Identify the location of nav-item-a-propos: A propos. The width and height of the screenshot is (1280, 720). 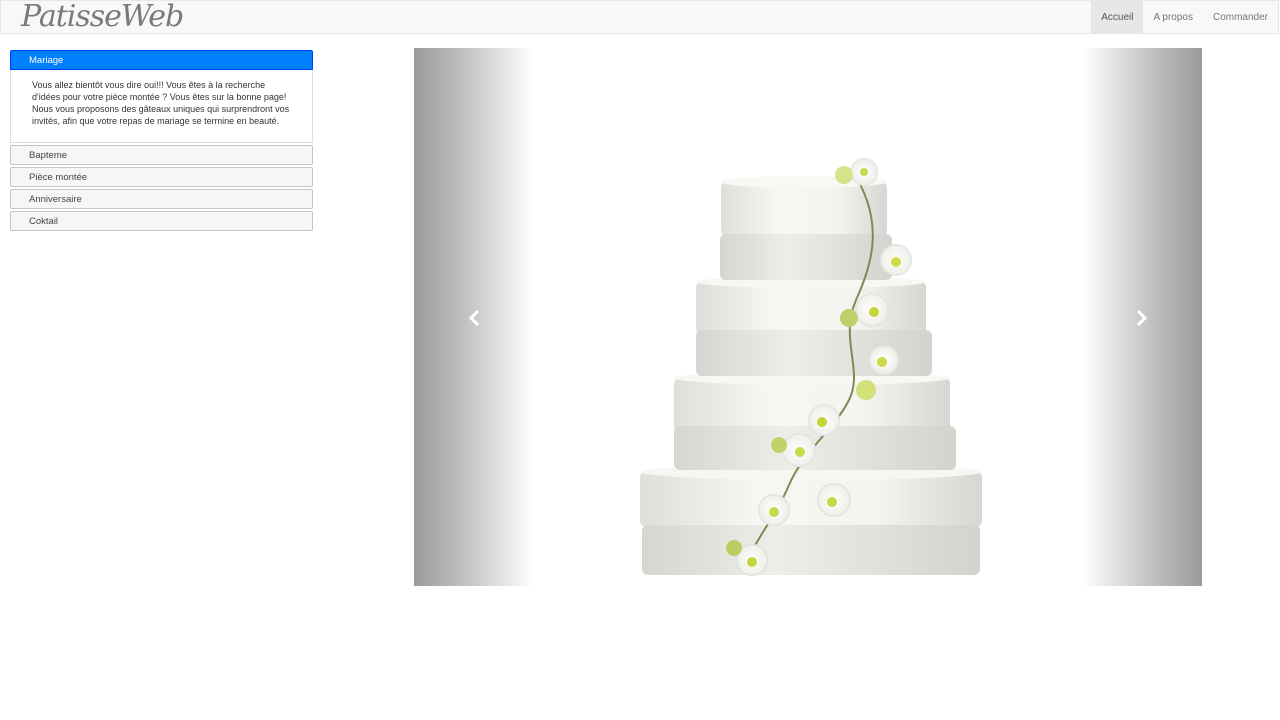
(1172, 17).